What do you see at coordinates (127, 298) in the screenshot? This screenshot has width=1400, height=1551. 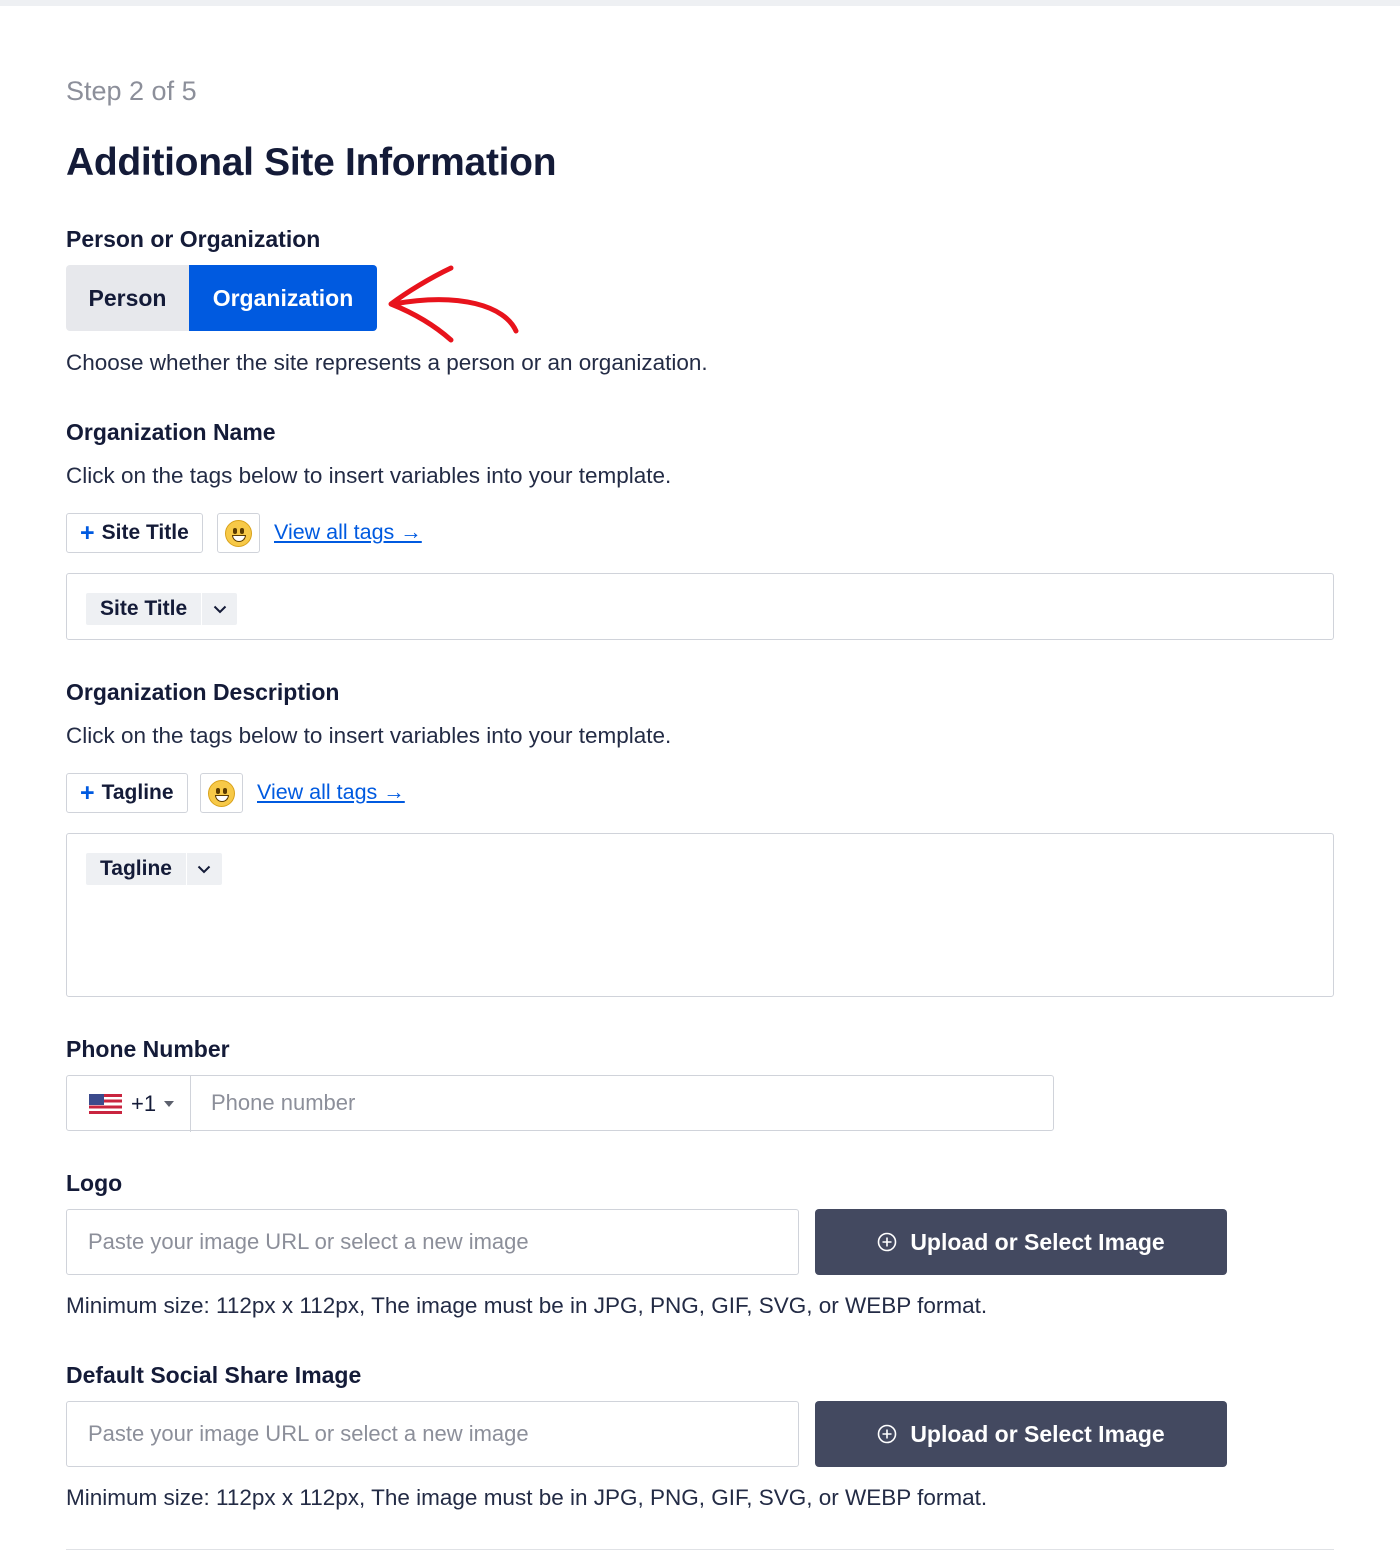 I see `person-option: Person` at bounding box center [127, 298].